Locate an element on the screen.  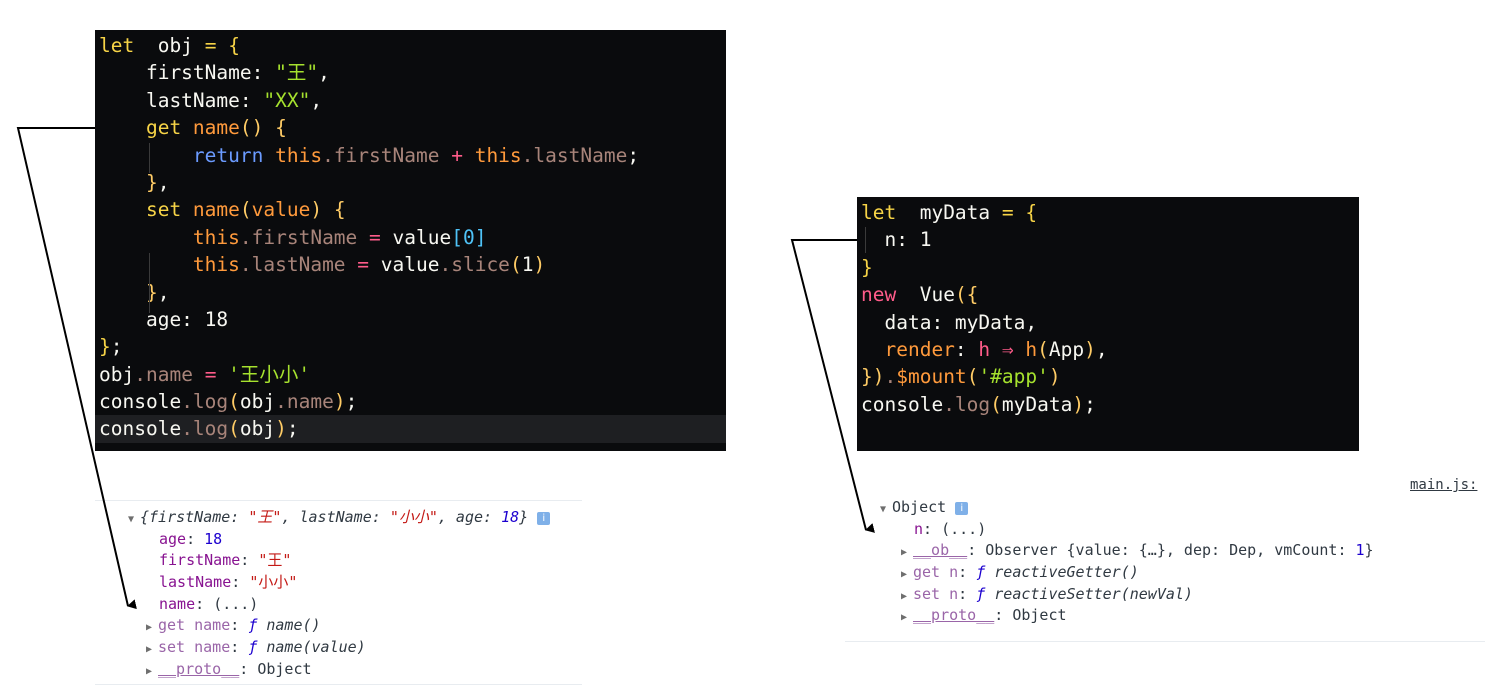
code-line: return this.firstName + this.lastName; is located at coordinates (369, 155).